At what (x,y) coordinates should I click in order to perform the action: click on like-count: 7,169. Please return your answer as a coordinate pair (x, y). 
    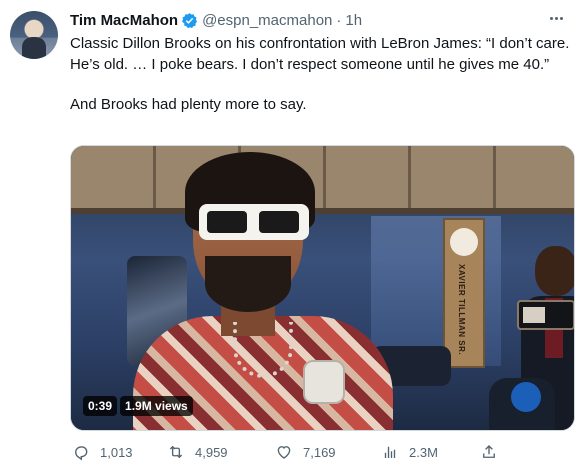
    Looking at the image, I should click on (319, 452).